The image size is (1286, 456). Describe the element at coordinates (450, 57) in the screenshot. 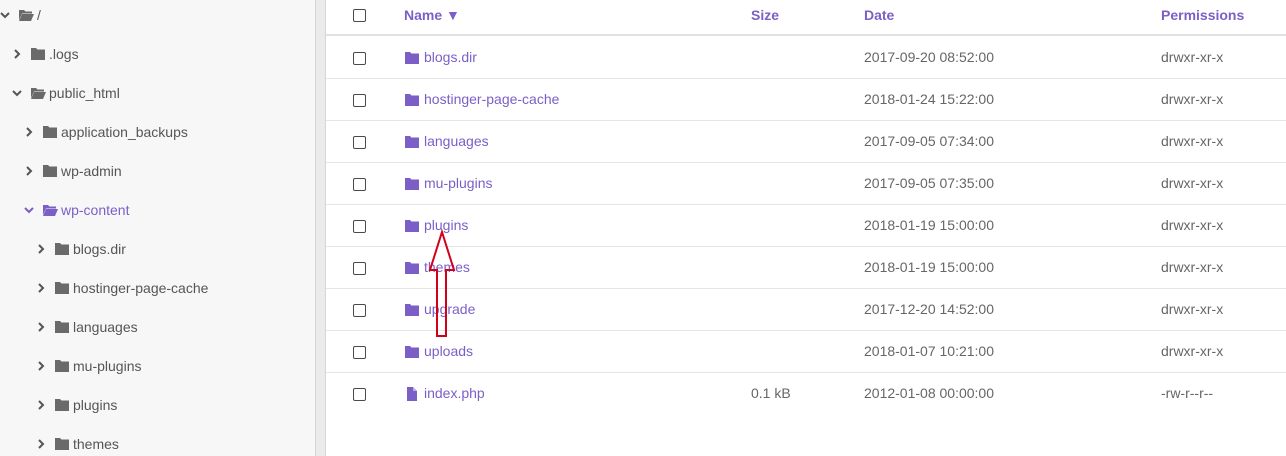

I see `file-name: blogs.dir` at that location.